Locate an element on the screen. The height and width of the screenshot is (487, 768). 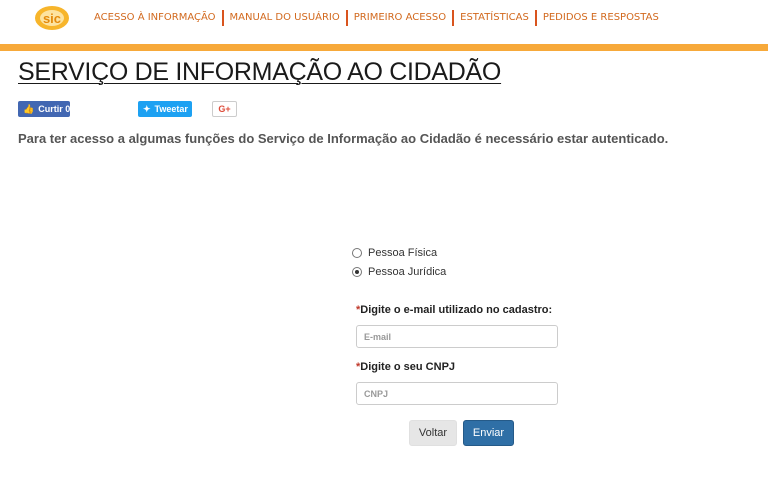
facebook-like-label: Curtir 0 is located at coordinates (54, 109).